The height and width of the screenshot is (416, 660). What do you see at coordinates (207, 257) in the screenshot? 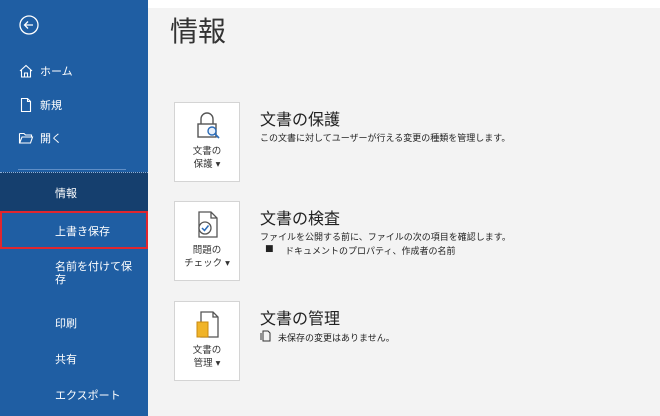
I see `card-label: 問題の チェック ▾` at bounding box center [207, 257].